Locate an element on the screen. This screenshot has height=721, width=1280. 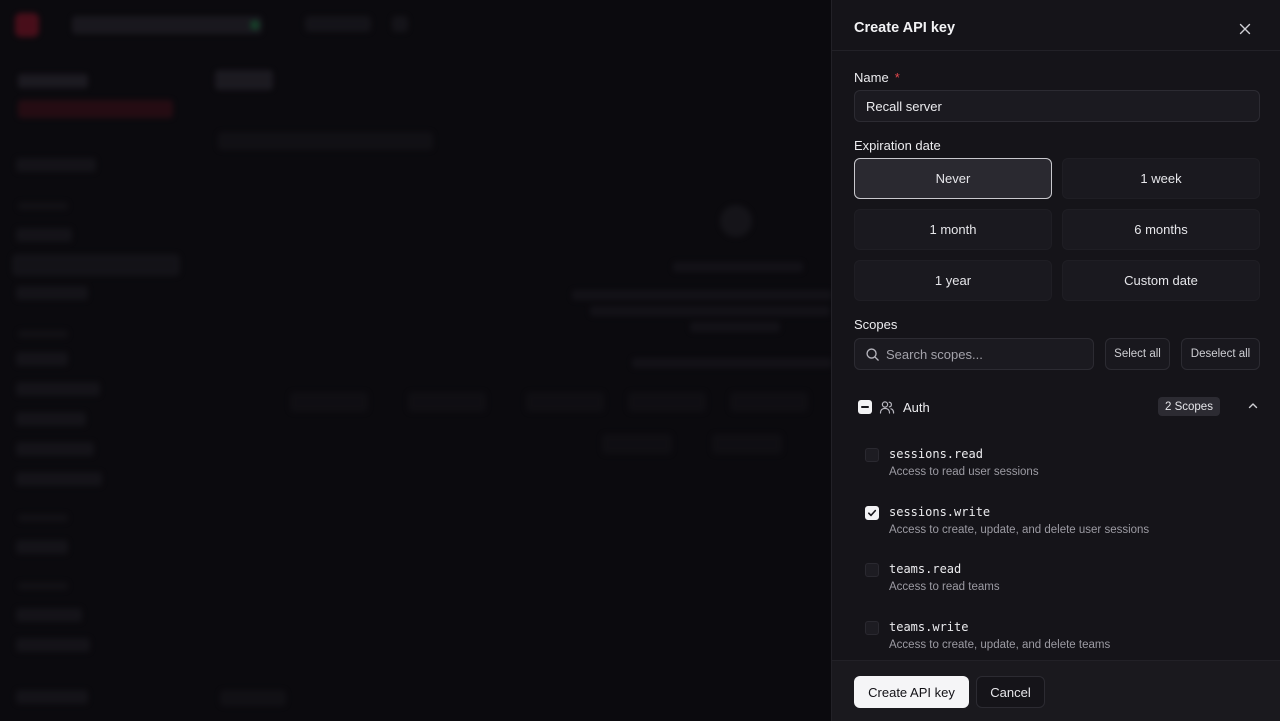
drawer-title: Create API key is located at coordinates (905, 28).